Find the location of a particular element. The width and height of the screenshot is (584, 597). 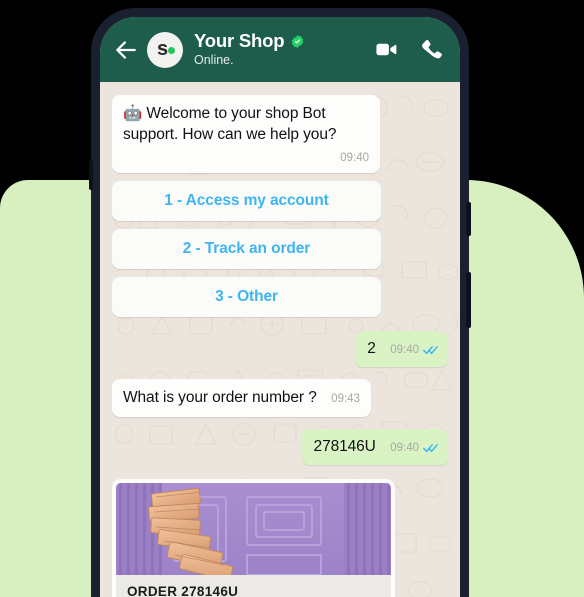

message-row-user-order: 278146U 09:40 is located at coordinates (280, 447).